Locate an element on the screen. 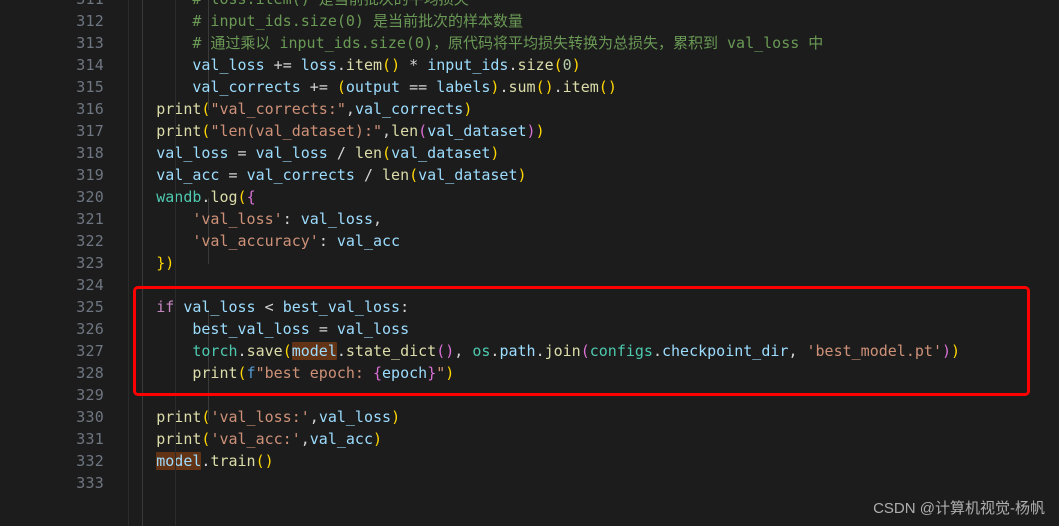  code-line: print('val_loss:',val_loss) is located at coordinates (242, 417).